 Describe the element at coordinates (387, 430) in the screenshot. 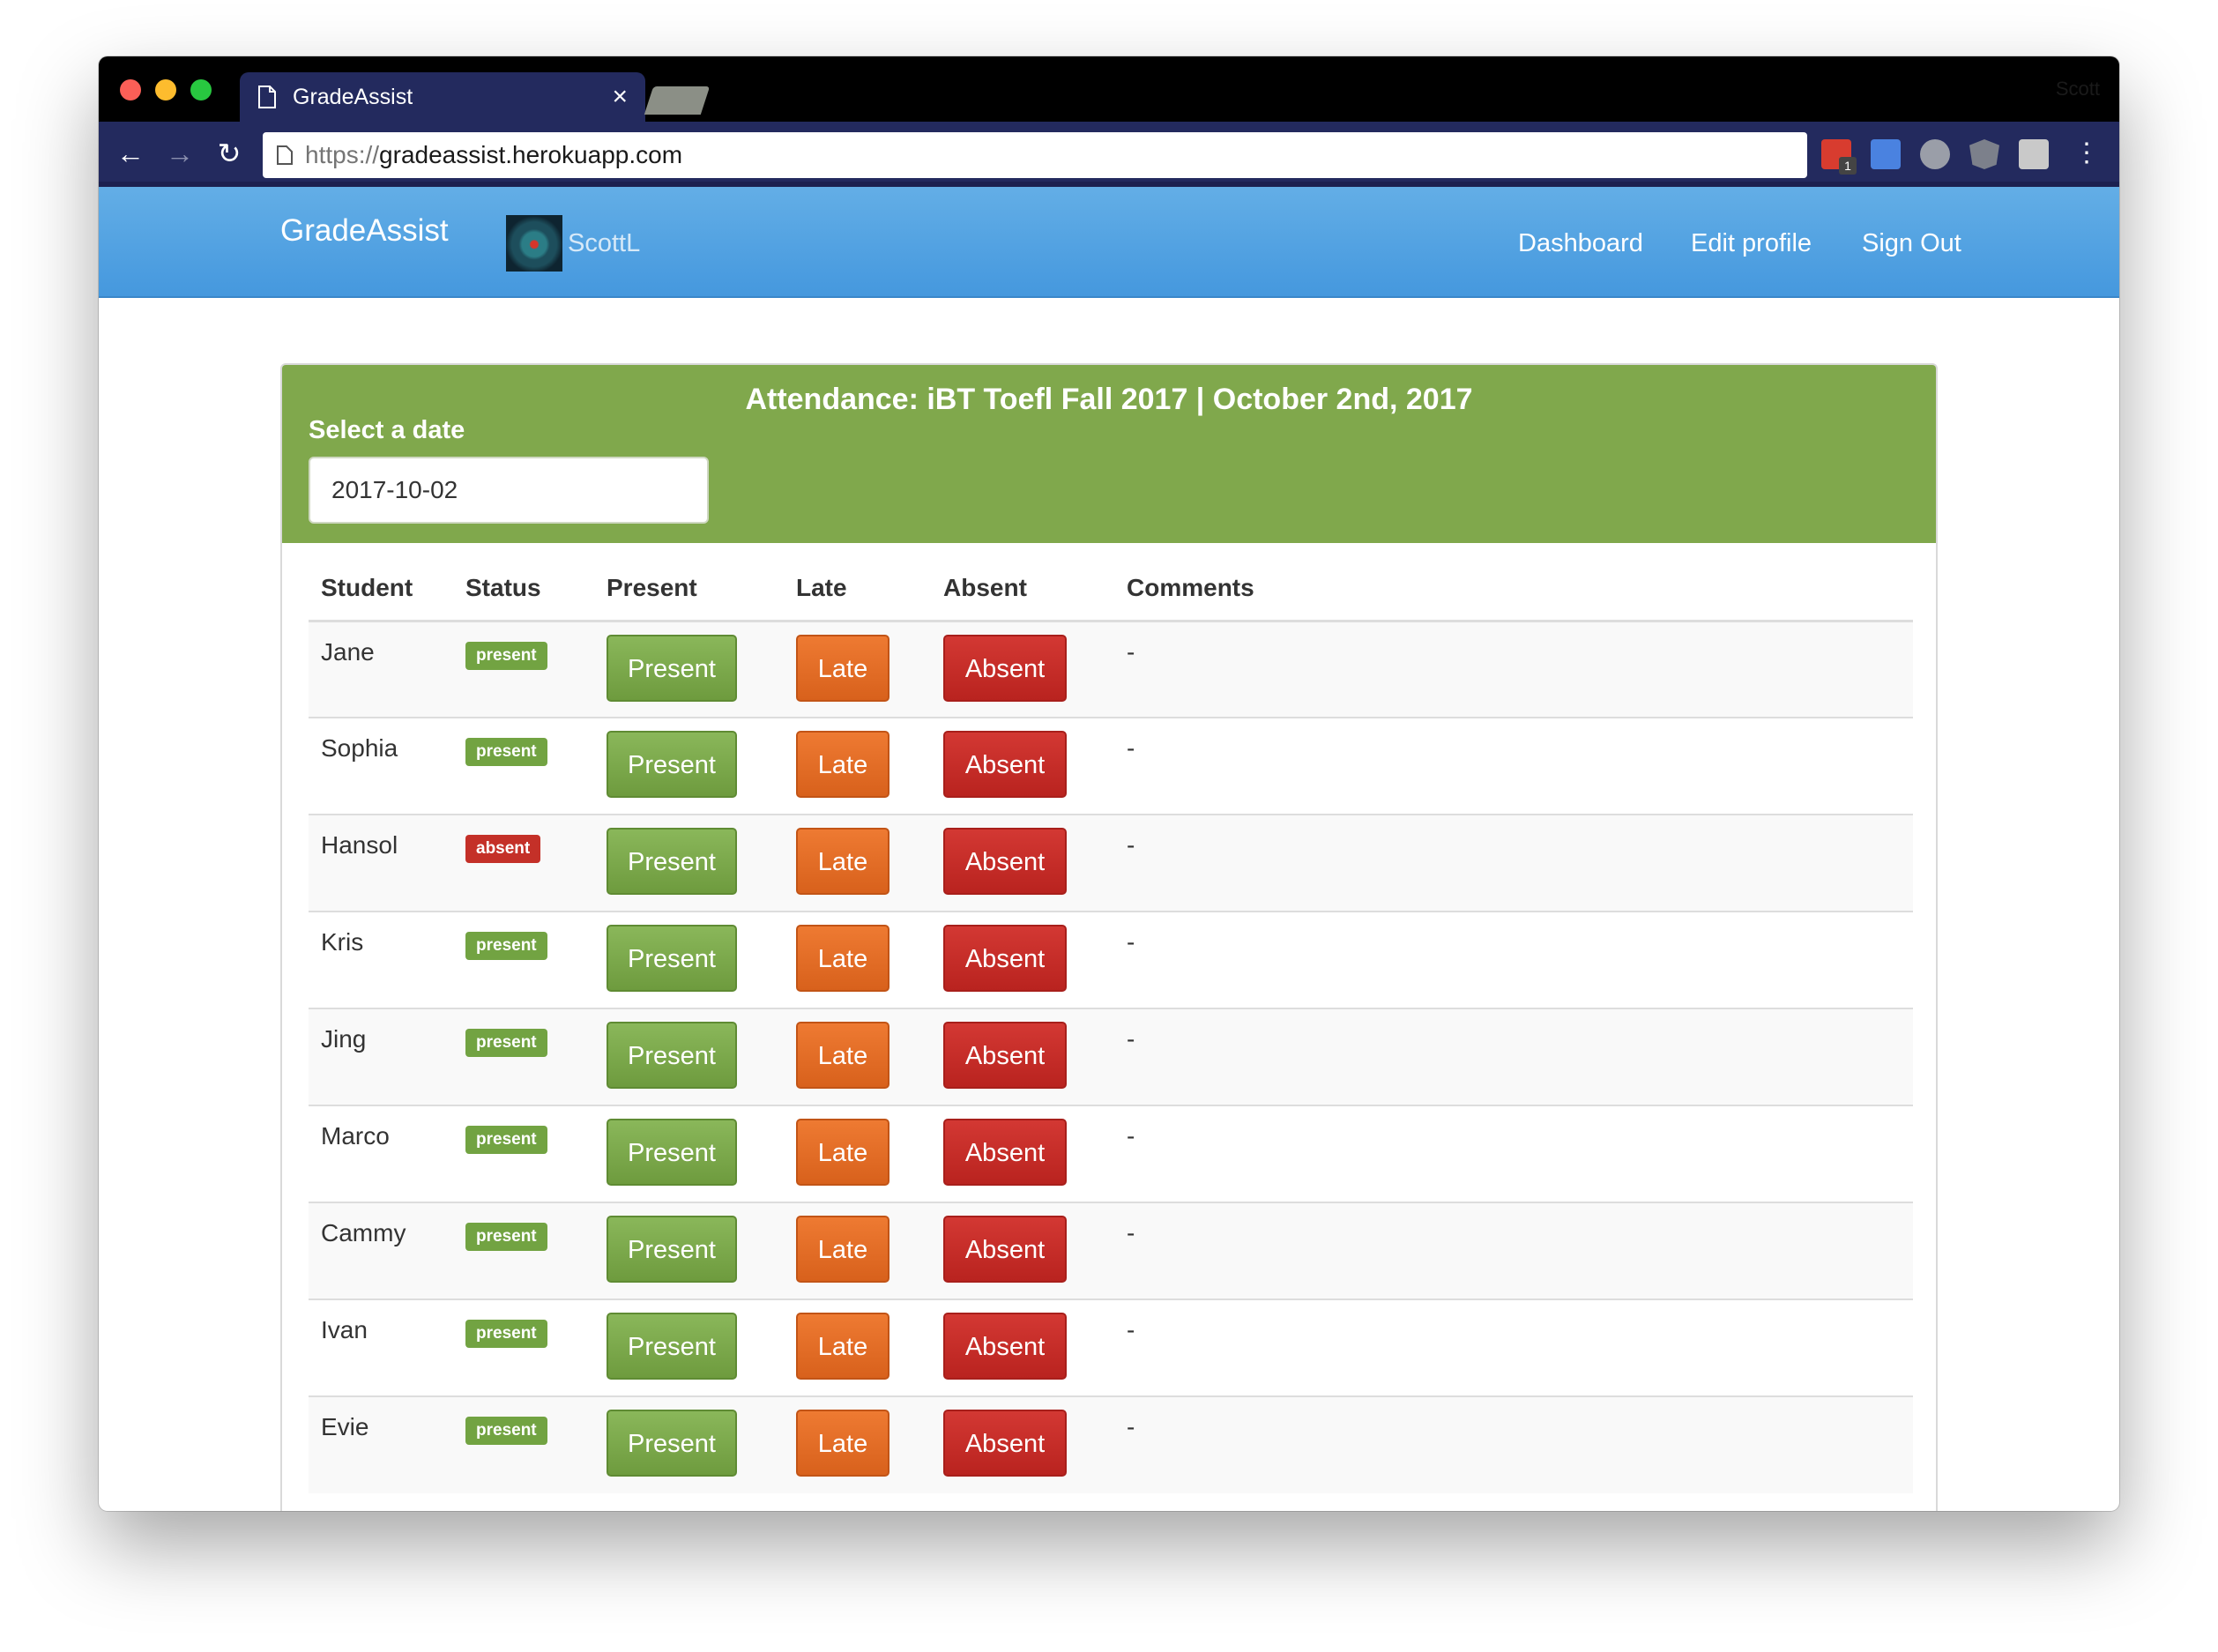

I see `date-label: Select a date` at that location.